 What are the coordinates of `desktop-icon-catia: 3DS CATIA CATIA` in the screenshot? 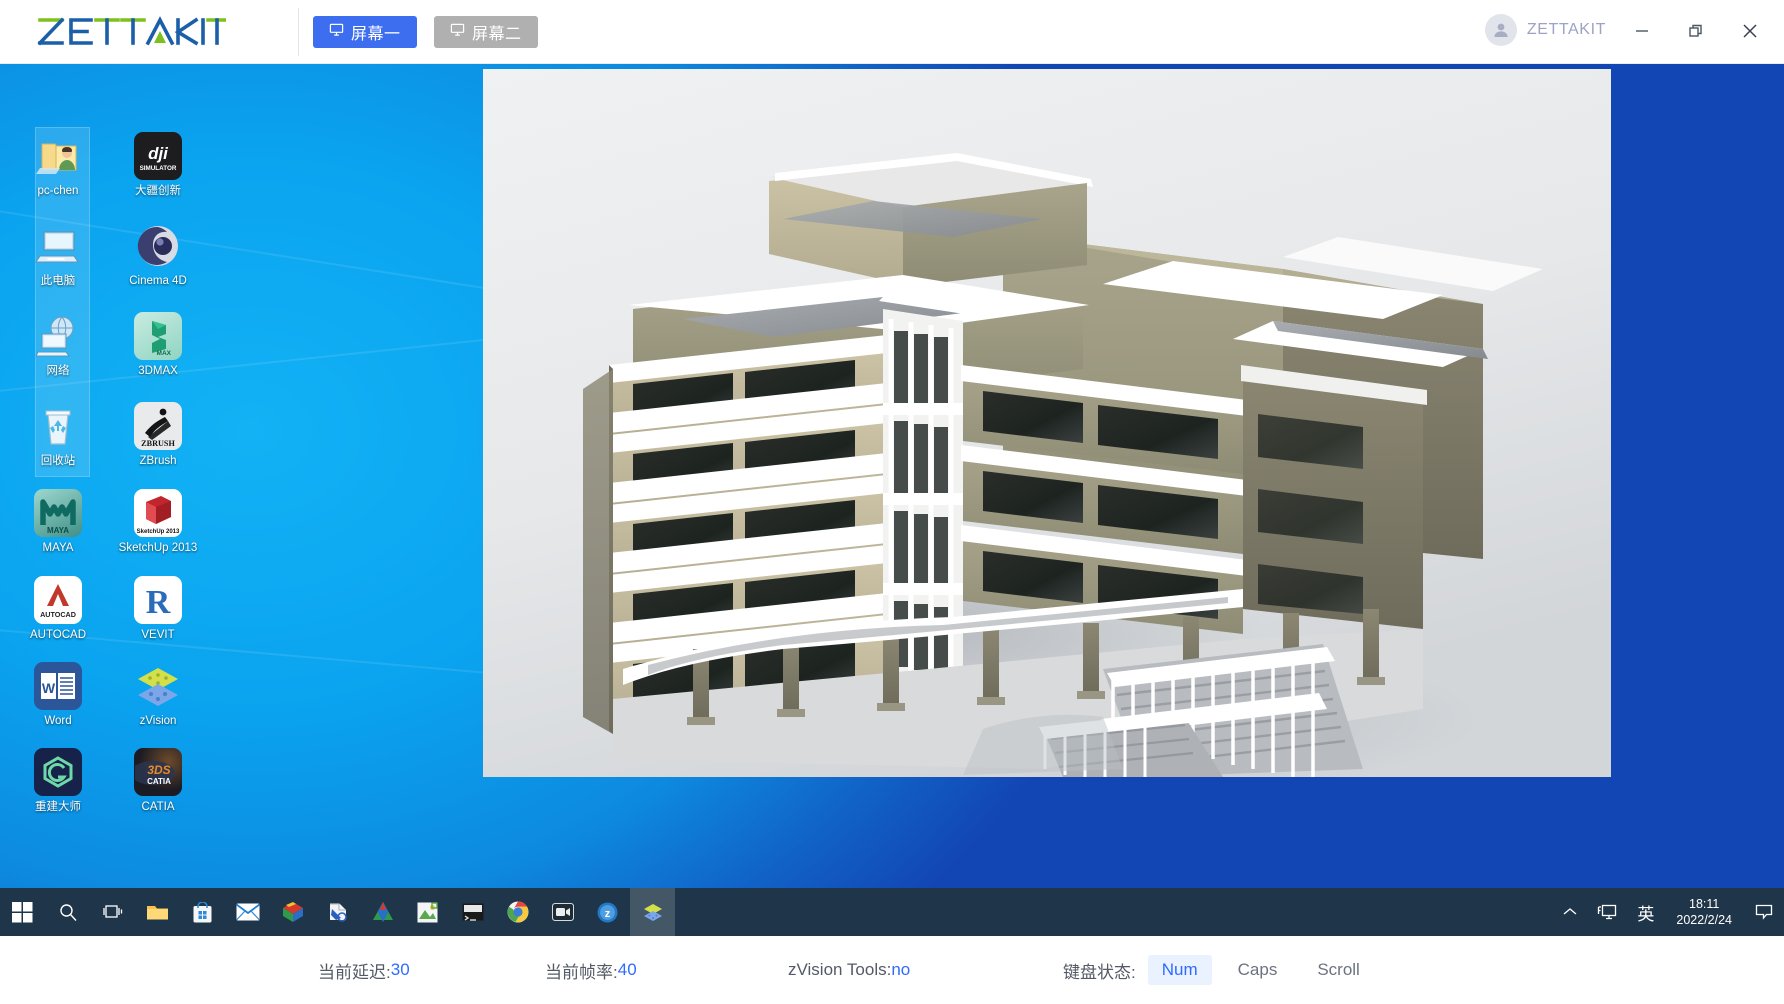 It's located at (158, 781).